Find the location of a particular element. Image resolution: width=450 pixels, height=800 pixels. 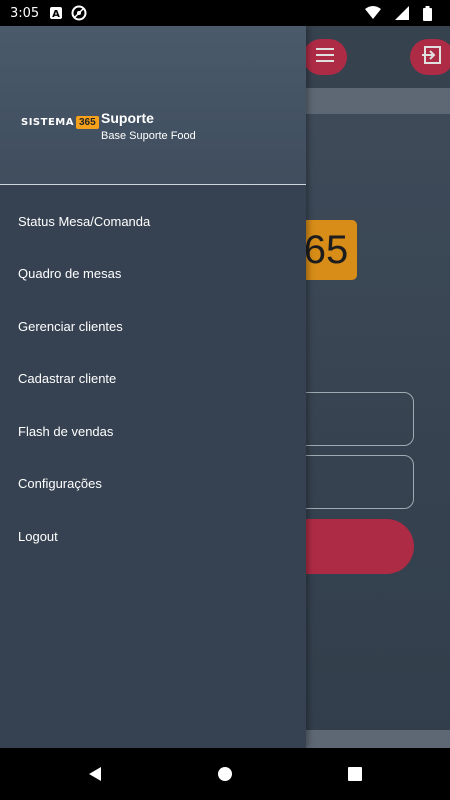

back-button is located at coordinates (95, 774).